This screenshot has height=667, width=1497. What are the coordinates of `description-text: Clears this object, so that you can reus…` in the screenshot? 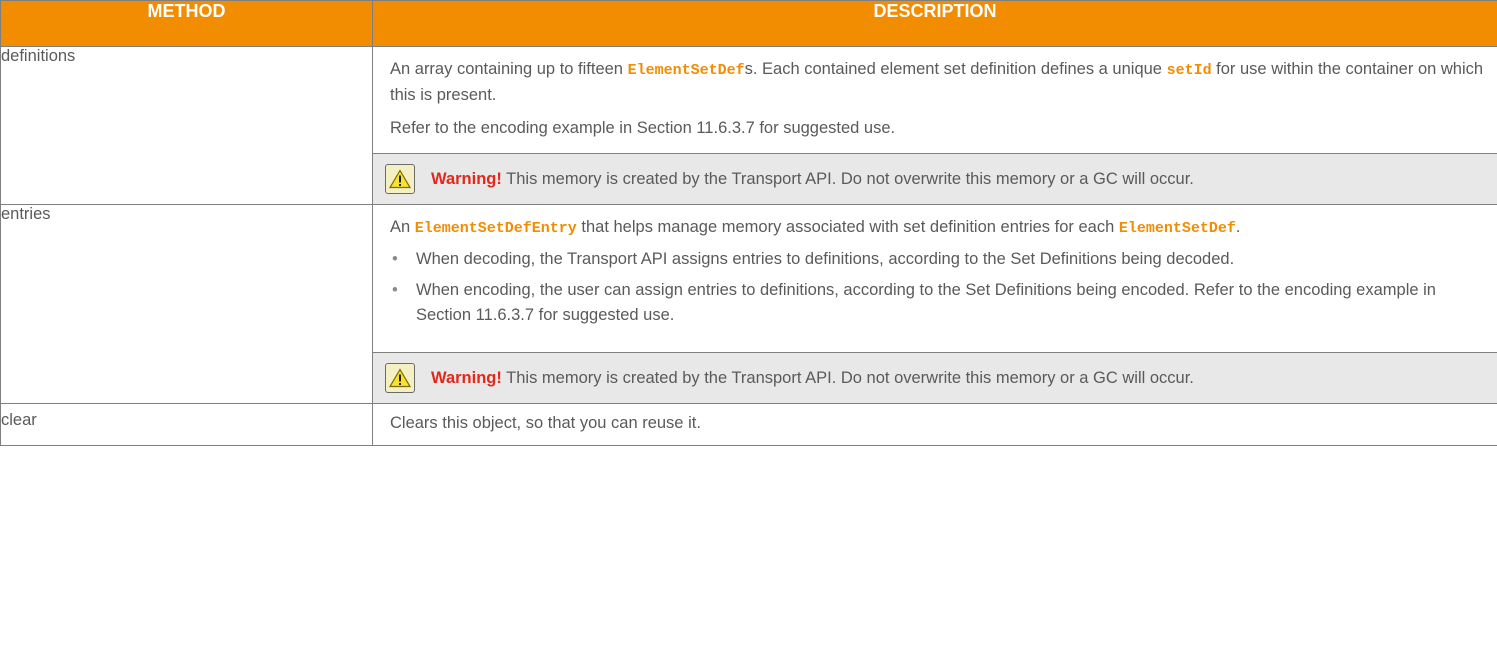 It's located at (545, 423).